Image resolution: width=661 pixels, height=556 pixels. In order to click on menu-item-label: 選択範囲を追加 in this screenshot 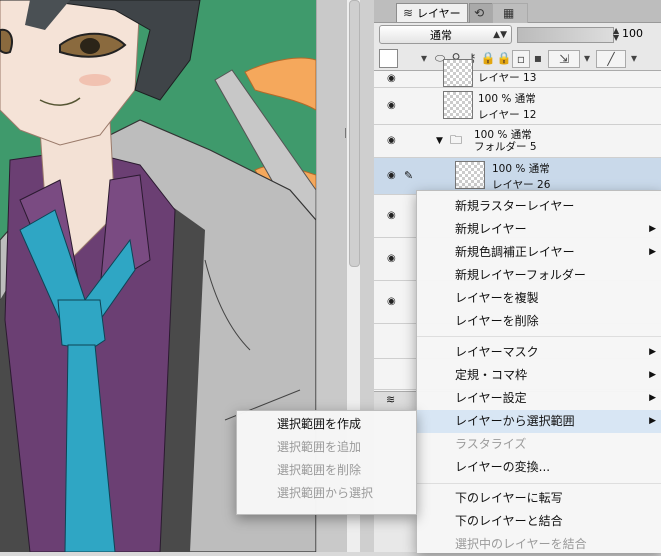, I will do `click(319, 447)`.